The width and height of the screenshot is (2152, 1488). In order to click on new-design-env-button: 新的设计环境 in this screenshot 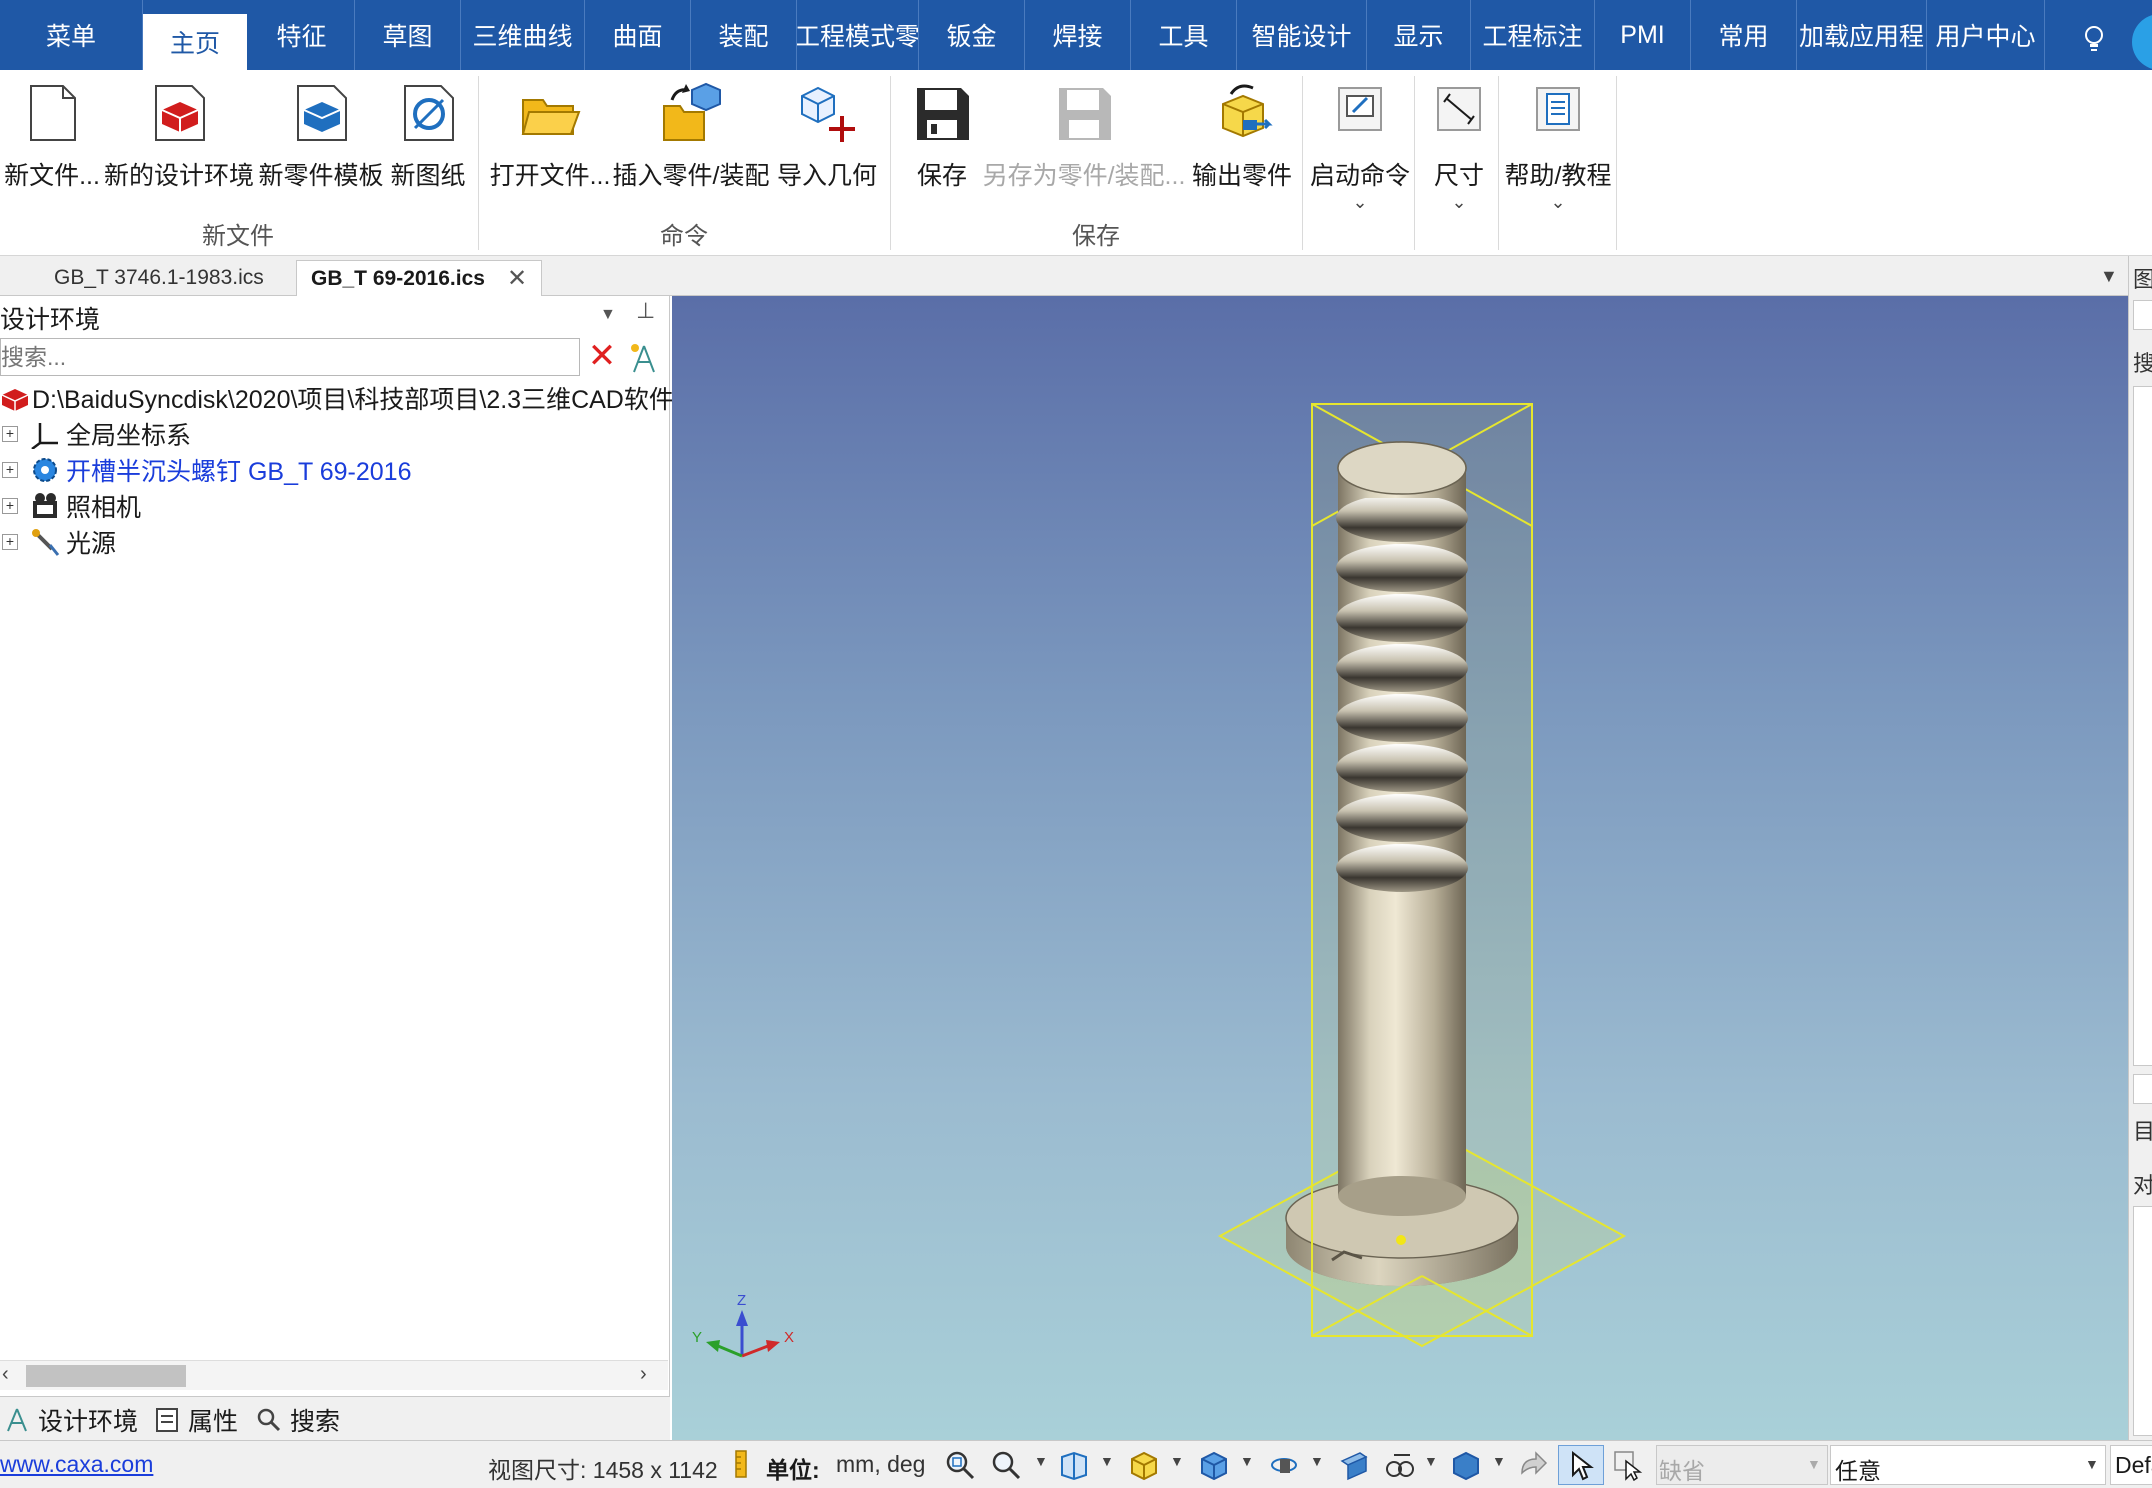, I will do `click(179, 136)`.